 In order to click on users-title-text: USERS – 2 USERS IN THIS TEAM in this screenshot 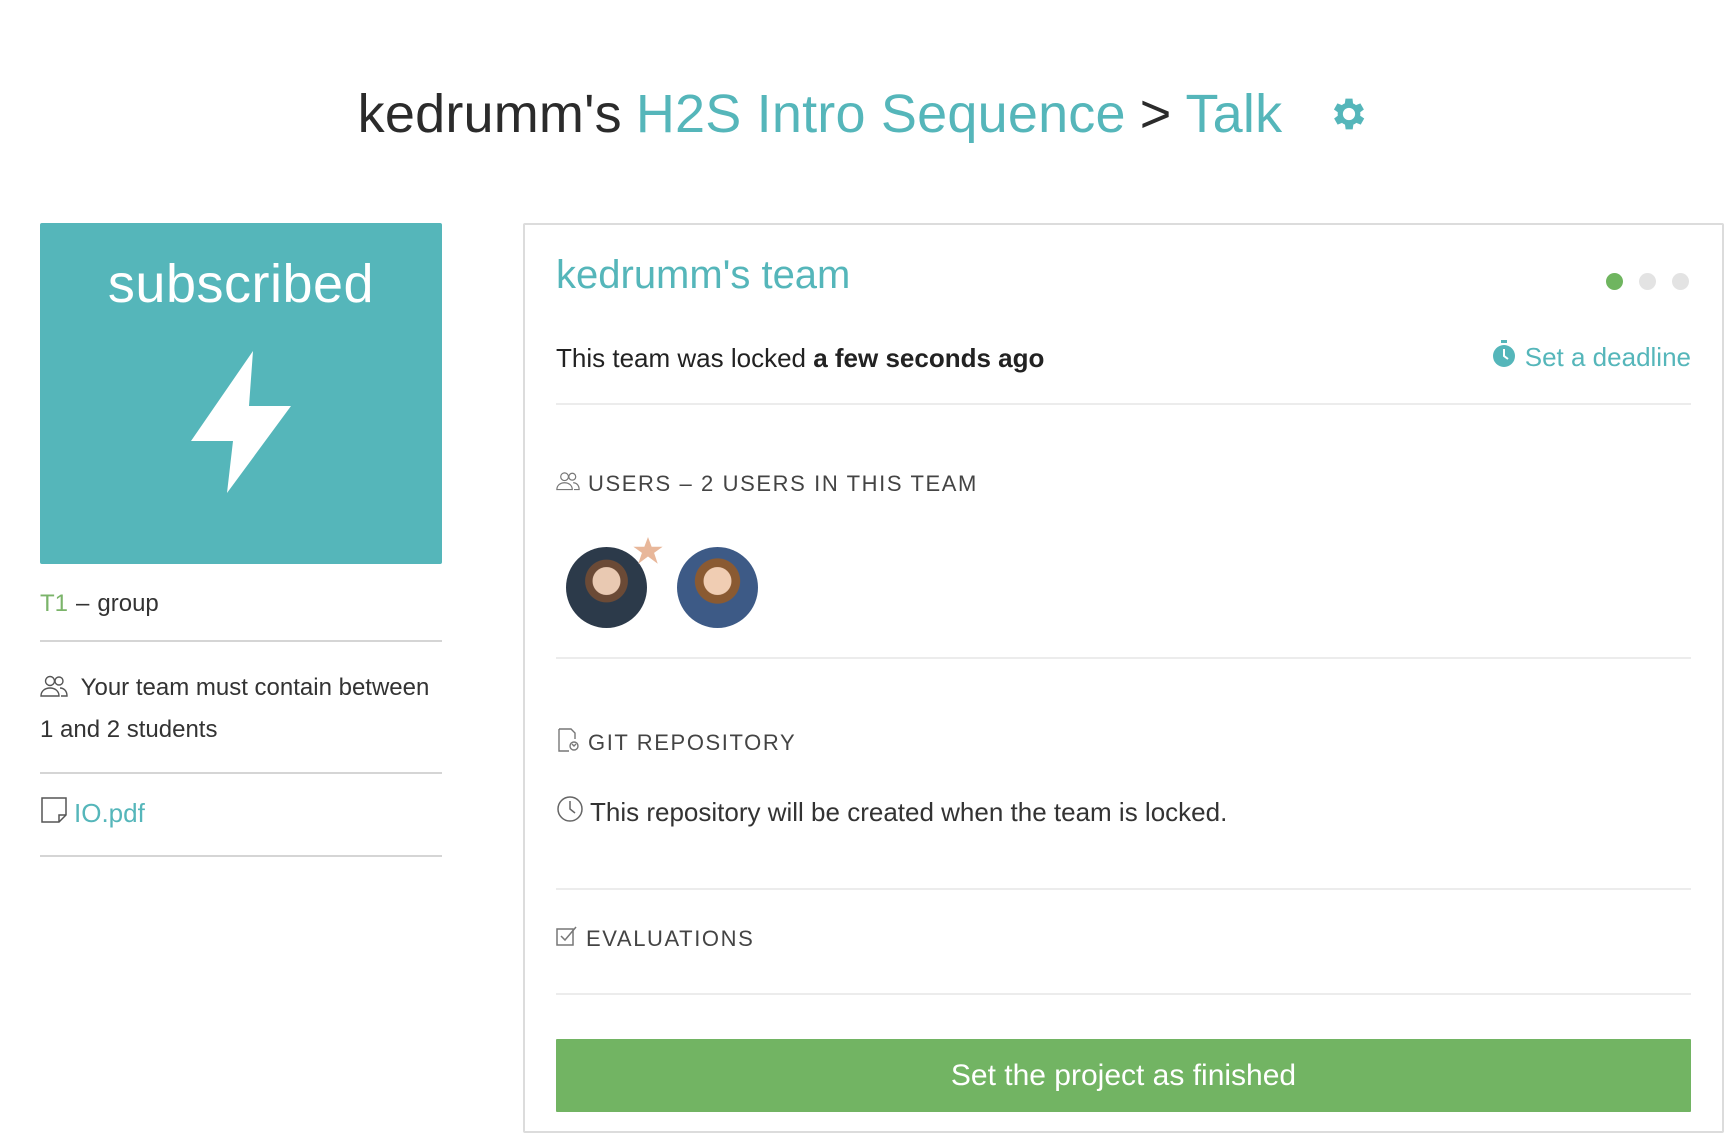, I will do `click(783, 483)`.